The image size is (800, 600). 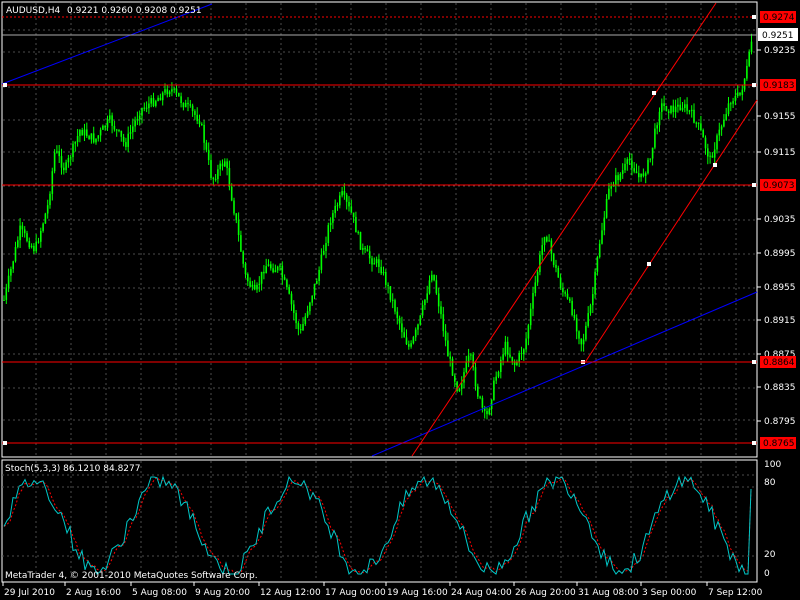 I want to click on price-tick-label: 0.9155, so click(x=780, y=117).